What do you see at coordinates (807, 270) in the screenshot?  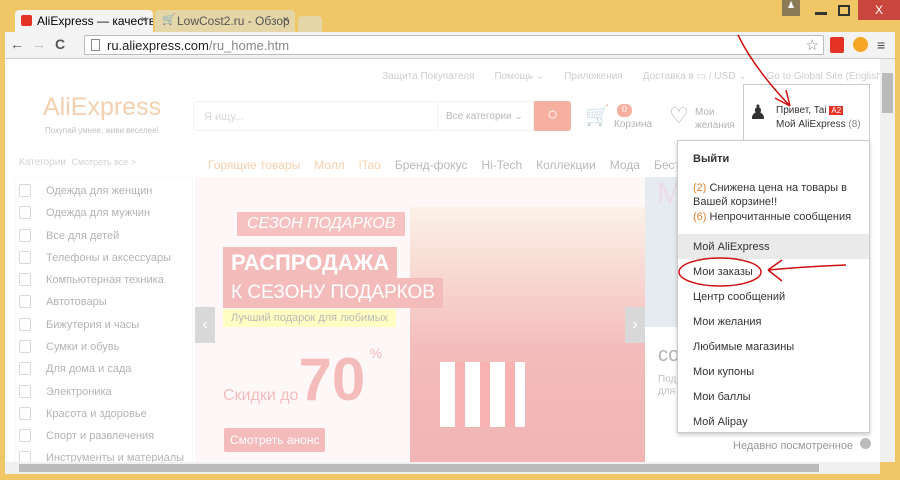 I see `annotation-arrow-left` at bounding box center [807, 270].